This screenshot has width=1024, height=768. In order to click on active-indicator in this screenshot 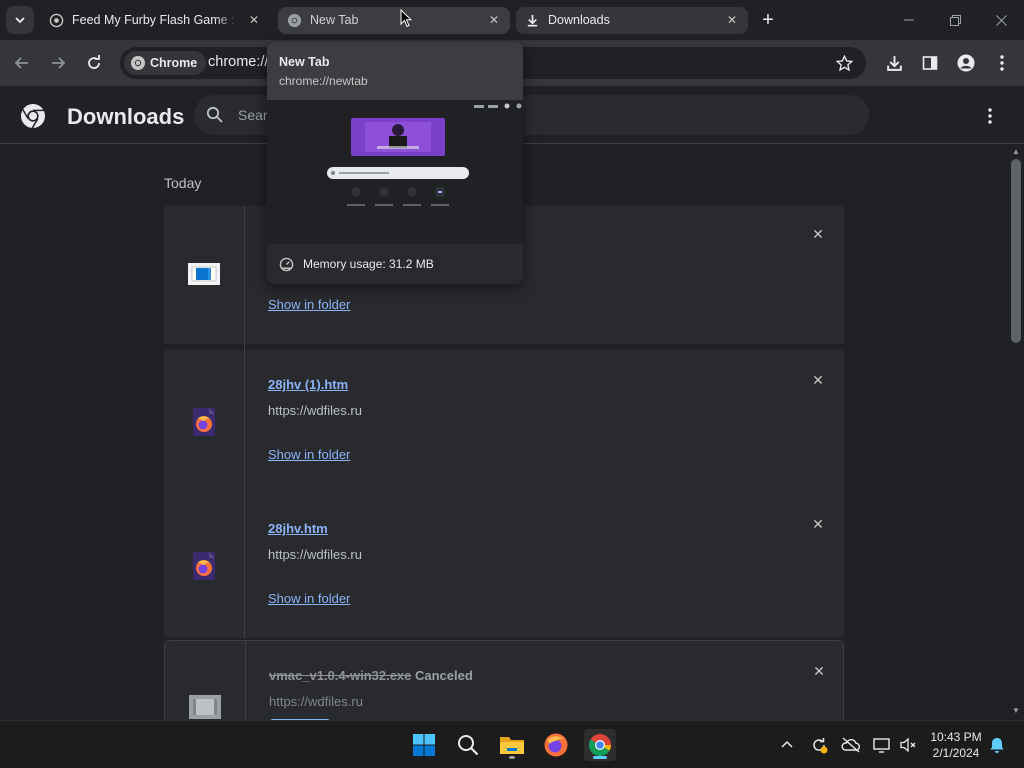, I will do `click(600, 757)`.